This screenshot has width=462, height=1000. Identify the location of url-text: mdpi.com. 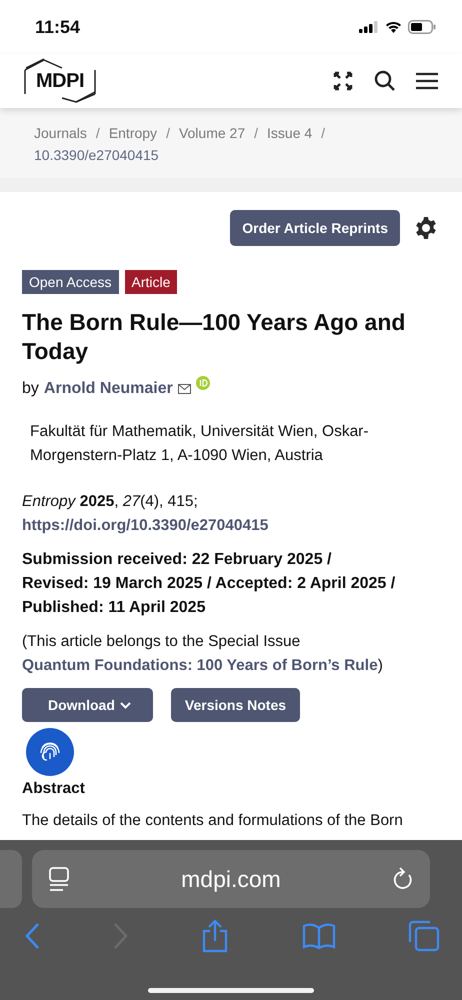
(231, 879).